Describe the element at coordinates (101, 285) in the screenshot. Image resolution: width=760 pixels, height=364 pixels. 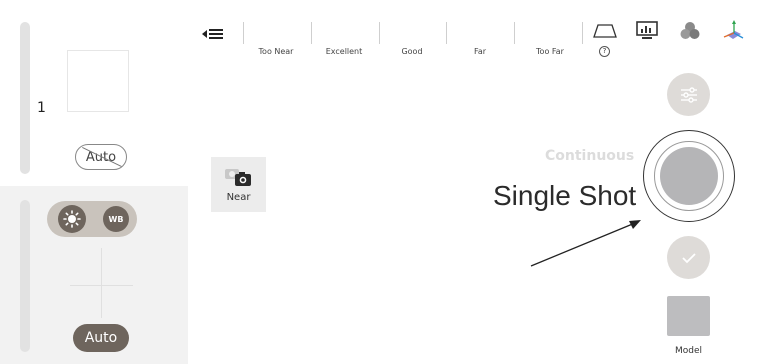
I see `crosshair-horizontal` at that location.